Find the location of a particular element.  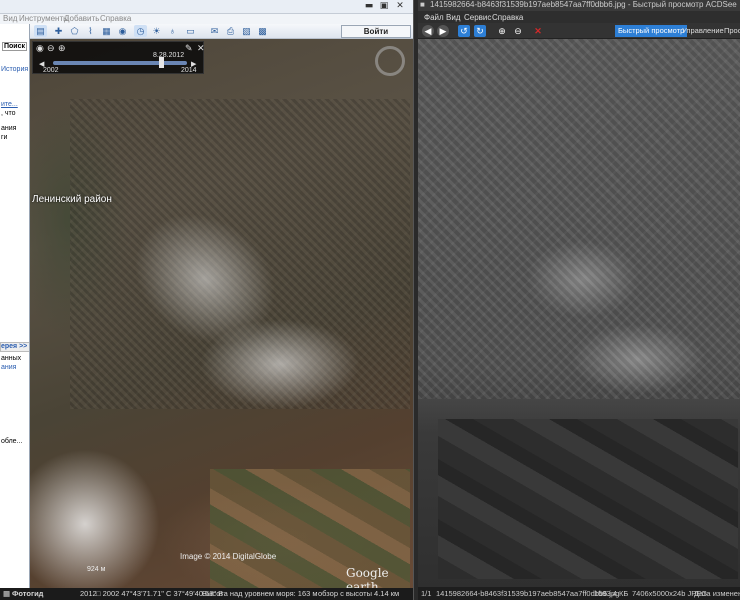

email-icon: ✉ is located at coordinates (214, 31).